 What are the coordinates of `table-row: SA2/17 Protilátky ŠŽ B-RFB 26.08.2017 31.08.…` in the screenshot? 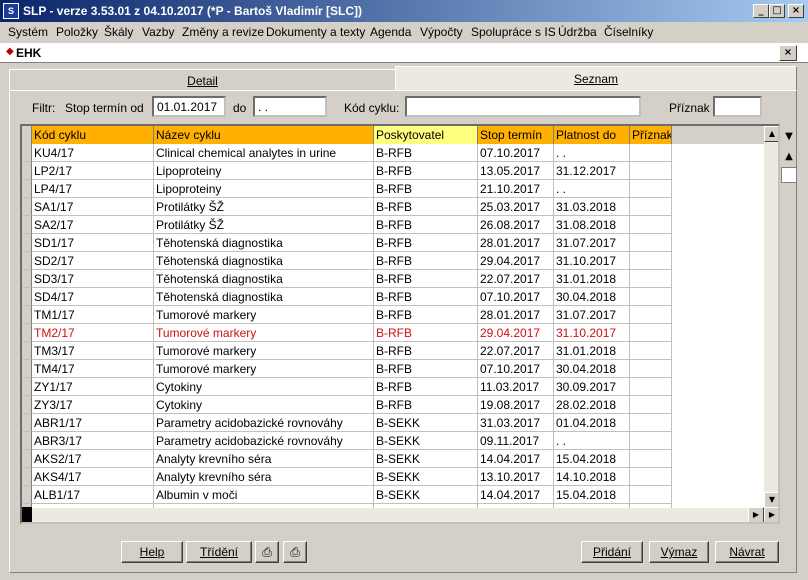 It's located at (393, 225).